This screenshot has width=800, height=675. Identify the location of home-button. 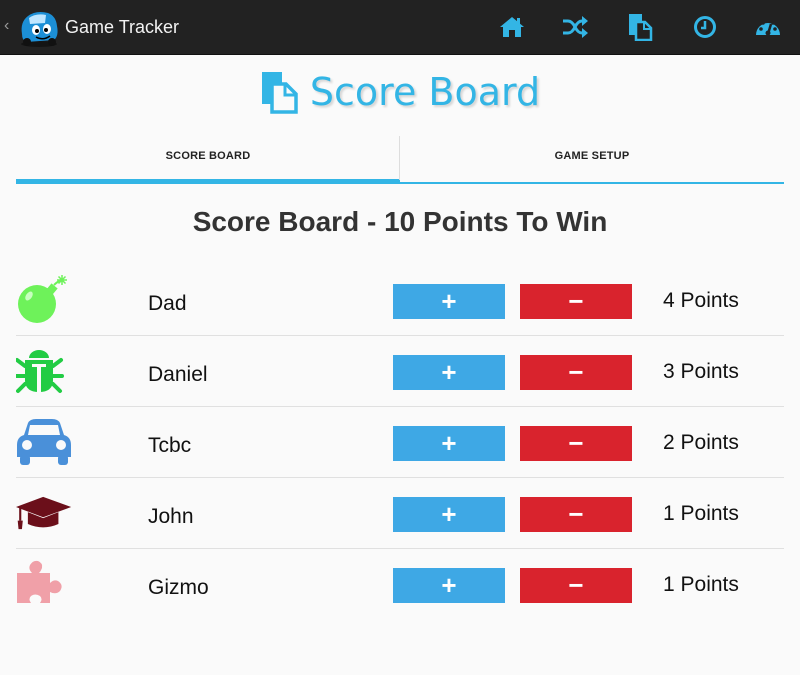
(512, 27).